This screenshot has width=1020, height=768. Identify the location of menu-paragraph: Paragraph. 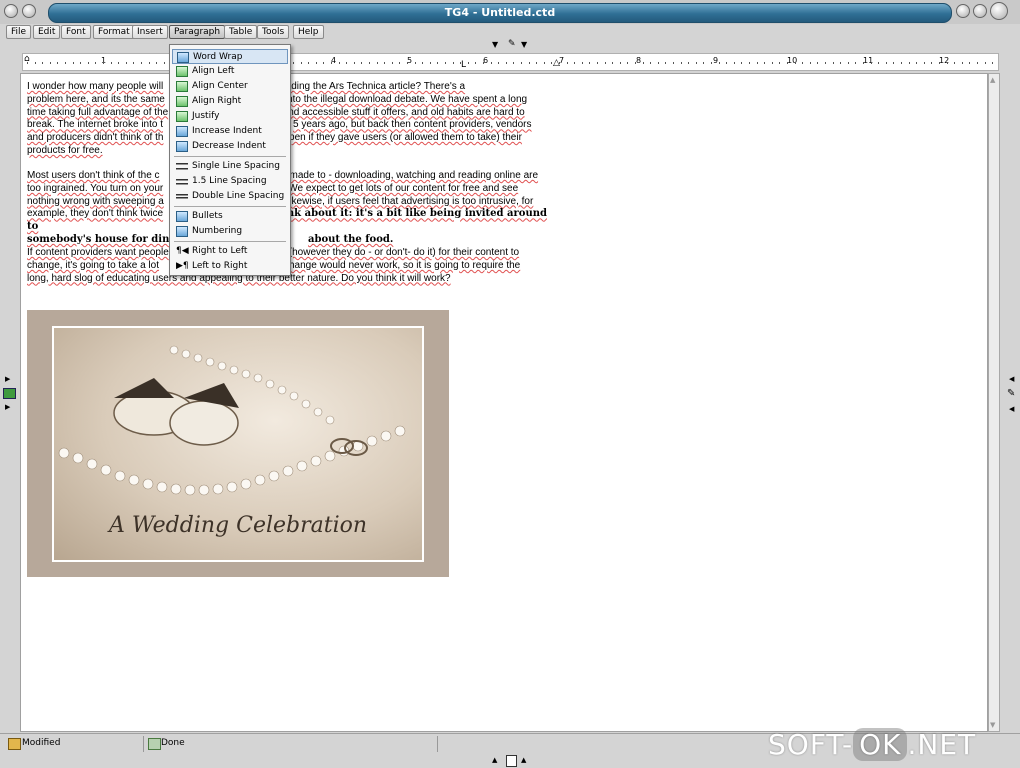
(197, 32).